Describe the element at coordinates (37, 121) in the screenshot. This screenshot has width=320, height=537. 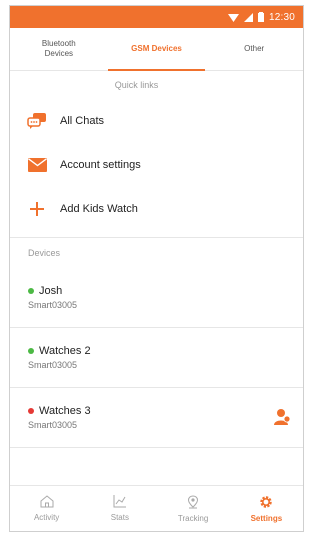
I see `chat-icon` at that location.